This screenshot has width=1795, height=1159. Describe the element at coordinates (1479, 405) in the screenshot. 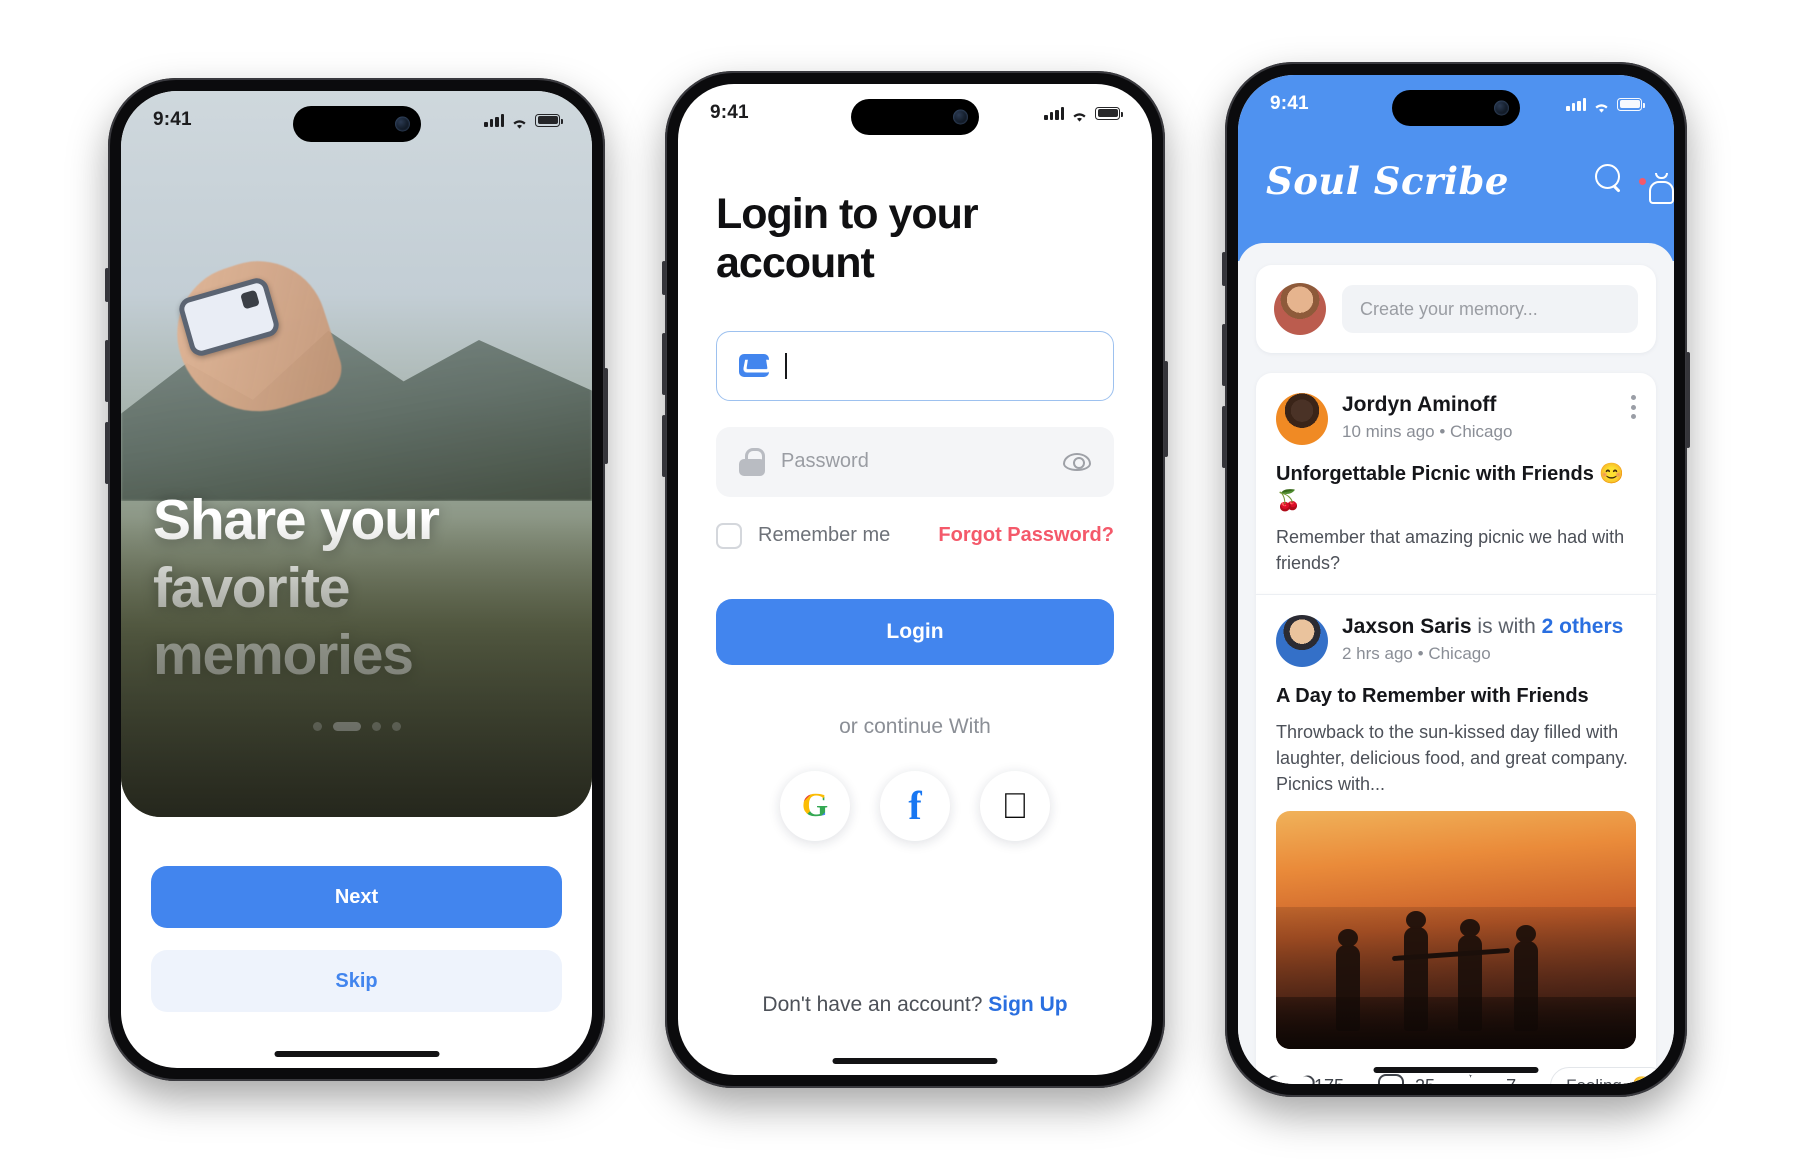

I see `post-author: Jordyn Aminoff` at that location.